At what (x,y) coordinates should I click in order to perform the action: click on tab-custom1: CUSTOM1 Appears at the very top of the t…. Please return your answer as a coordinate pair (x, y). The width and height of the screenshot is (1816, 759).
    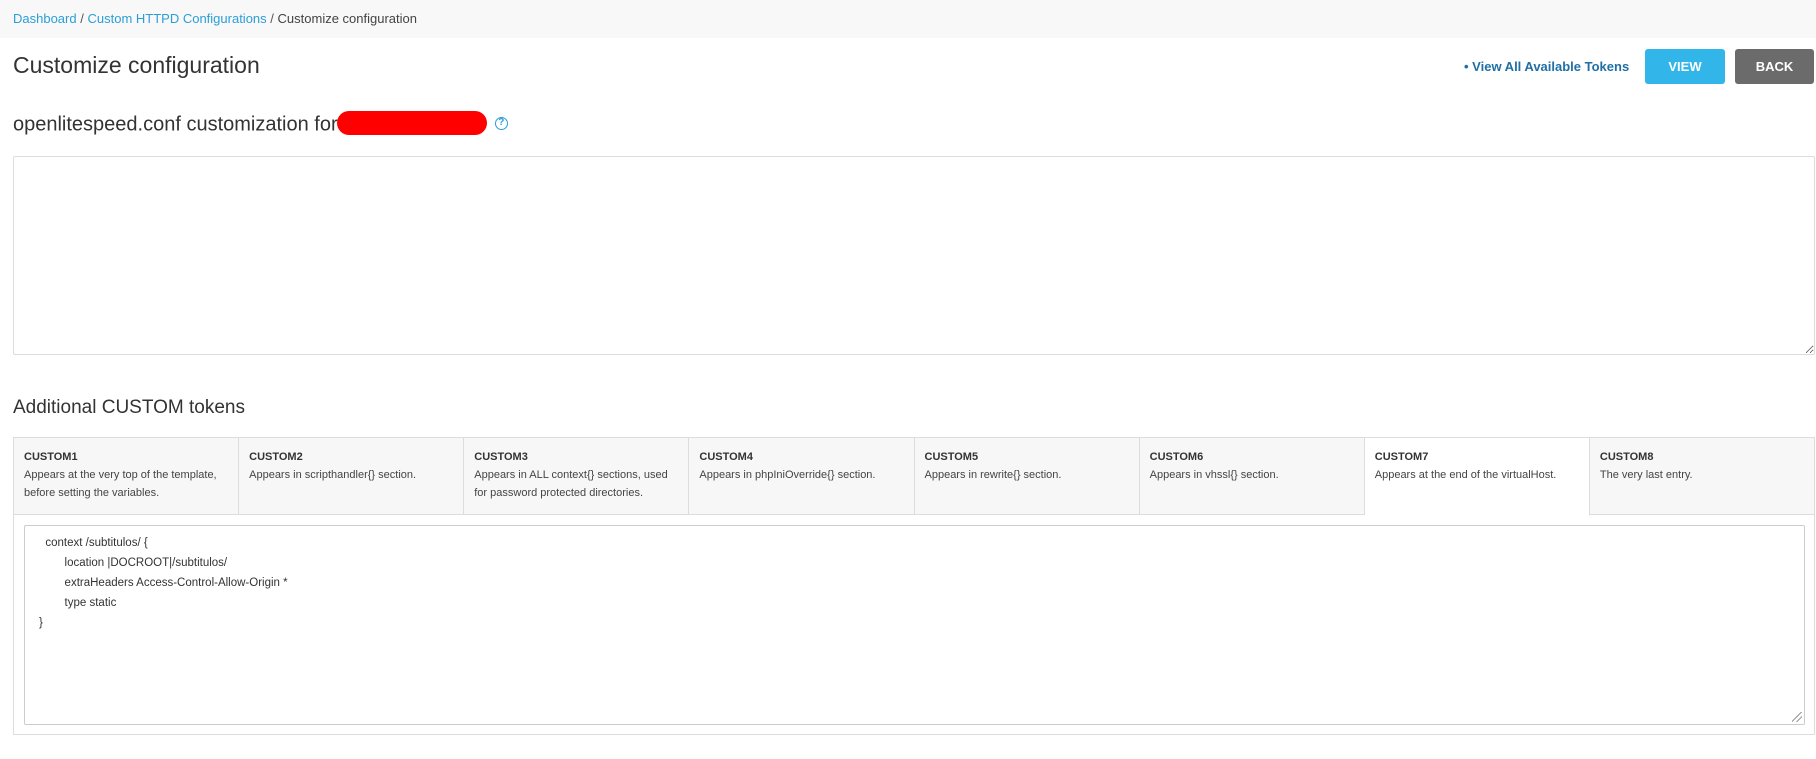
    Looking at the image, I should click on (127, 476).